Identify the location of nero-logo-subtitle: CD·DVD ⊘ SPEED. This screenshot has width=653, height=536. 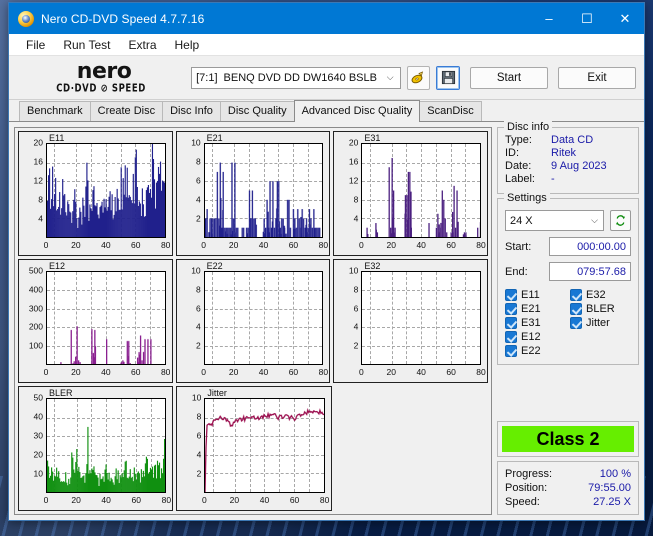
(101, 88).